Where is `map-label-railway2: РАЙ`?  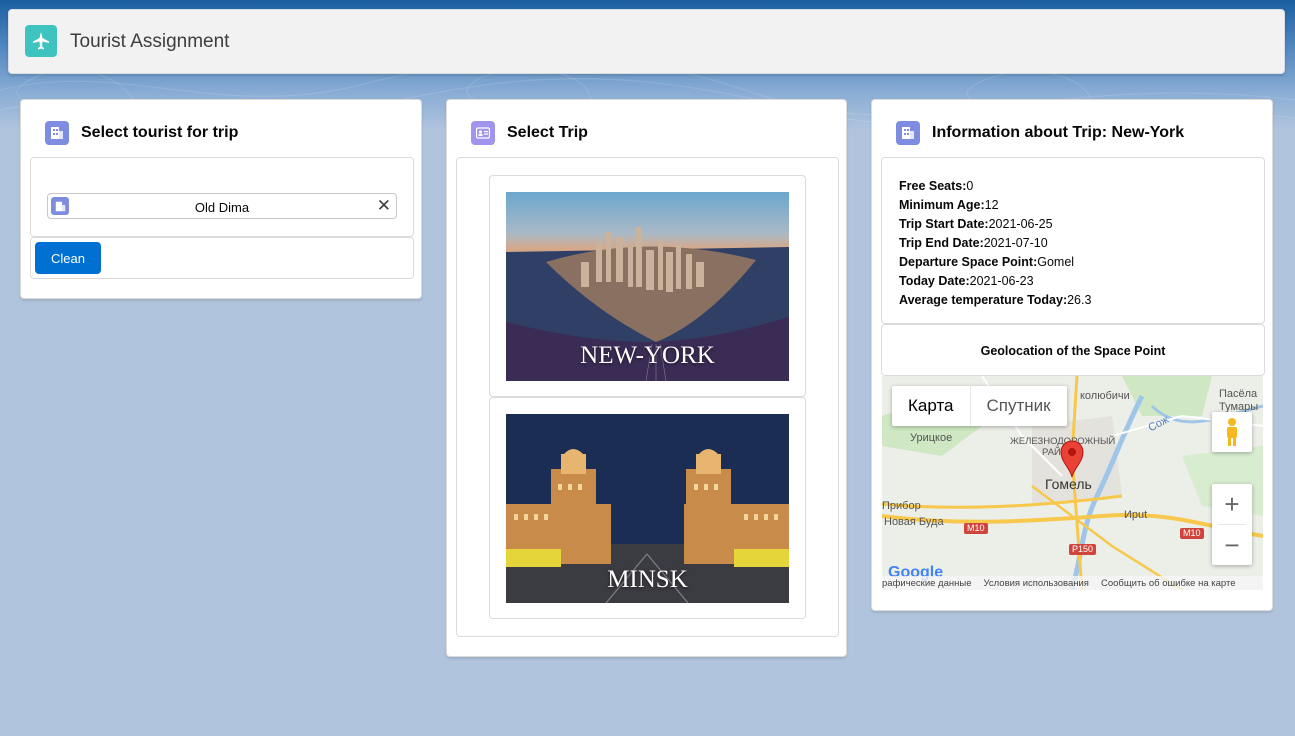 map-label-railway2: РАЙ is located at coordinates (1051, 452).